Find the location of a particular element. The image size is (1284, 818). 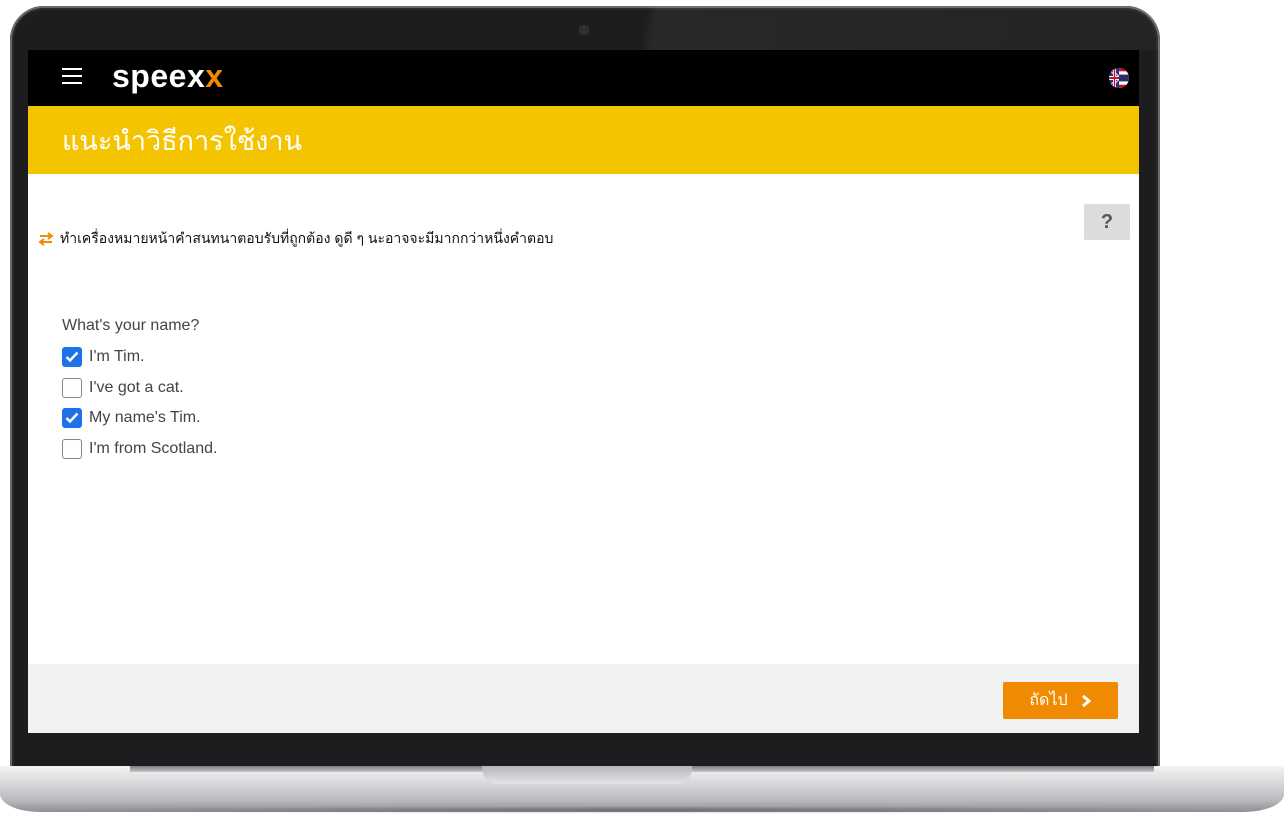

next-button: ถัดไป is located at coordinates (1060, 700).